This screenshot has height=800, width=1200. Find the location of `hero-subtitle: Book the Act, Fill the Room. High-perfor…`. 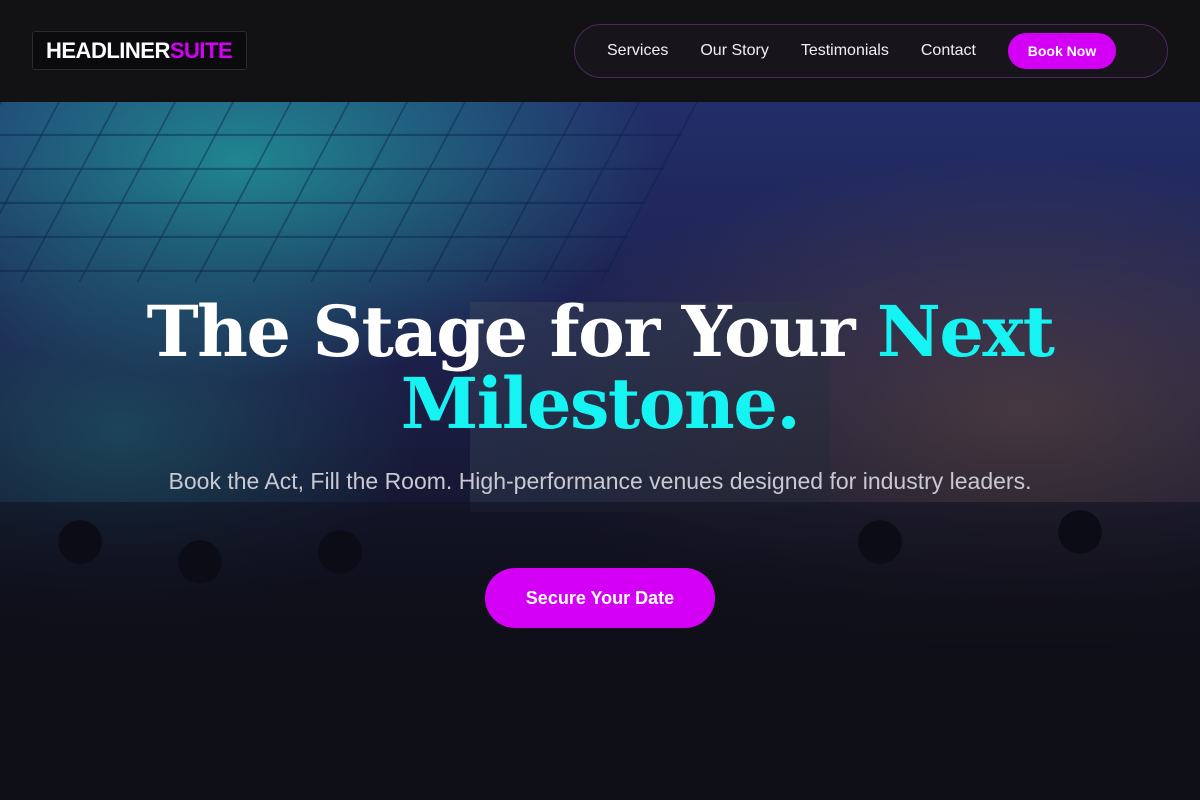

hero-subtitle: Book the Act, Fill the Room. High-perfor… is located at coordinates (600, 481).